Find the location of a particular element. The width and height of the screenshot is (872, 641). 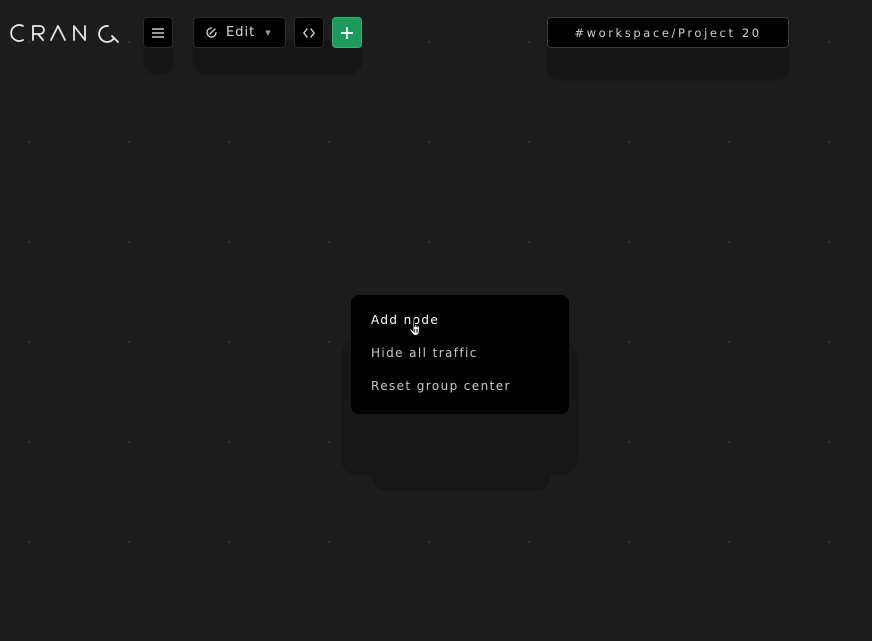

logo-wordmark is located at coordinates (64, 33).